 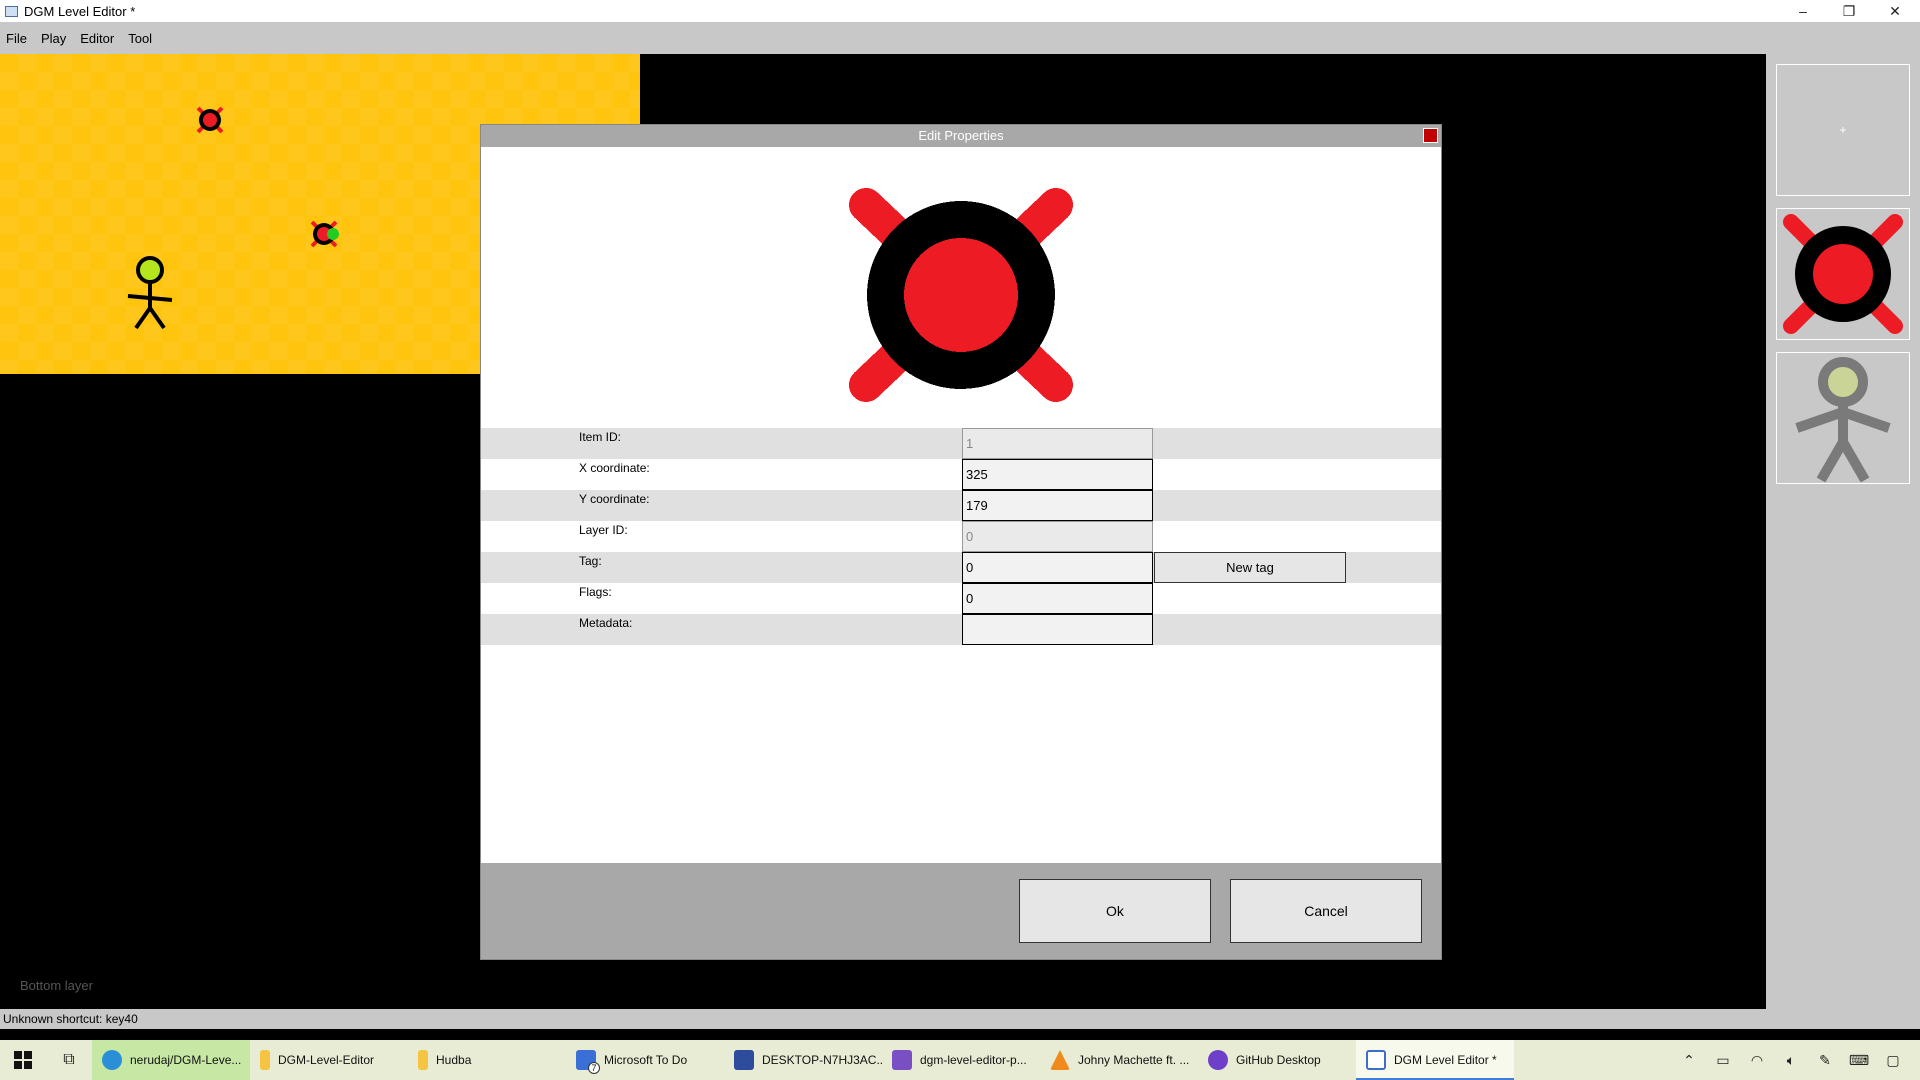 I want to click on app-window-icon, so click(x=1376, y=1060).